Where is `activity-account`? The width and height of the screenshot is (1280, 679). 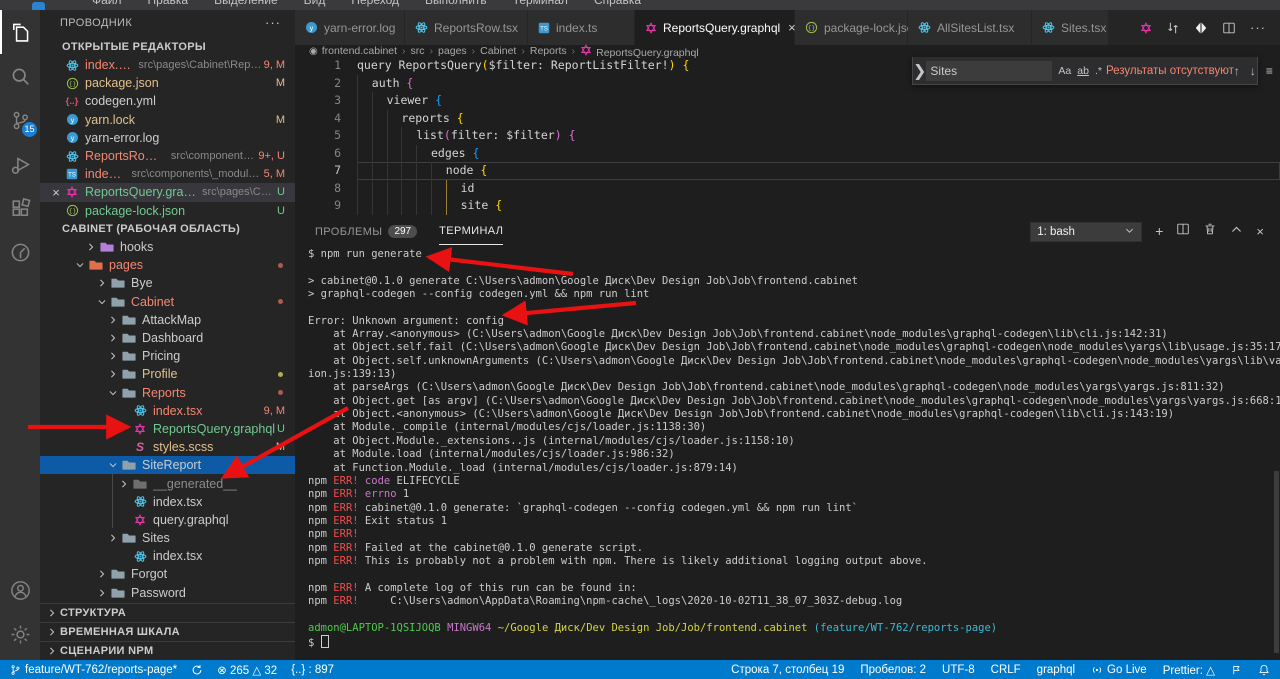
activity-account is located at coordinates (20, 590).